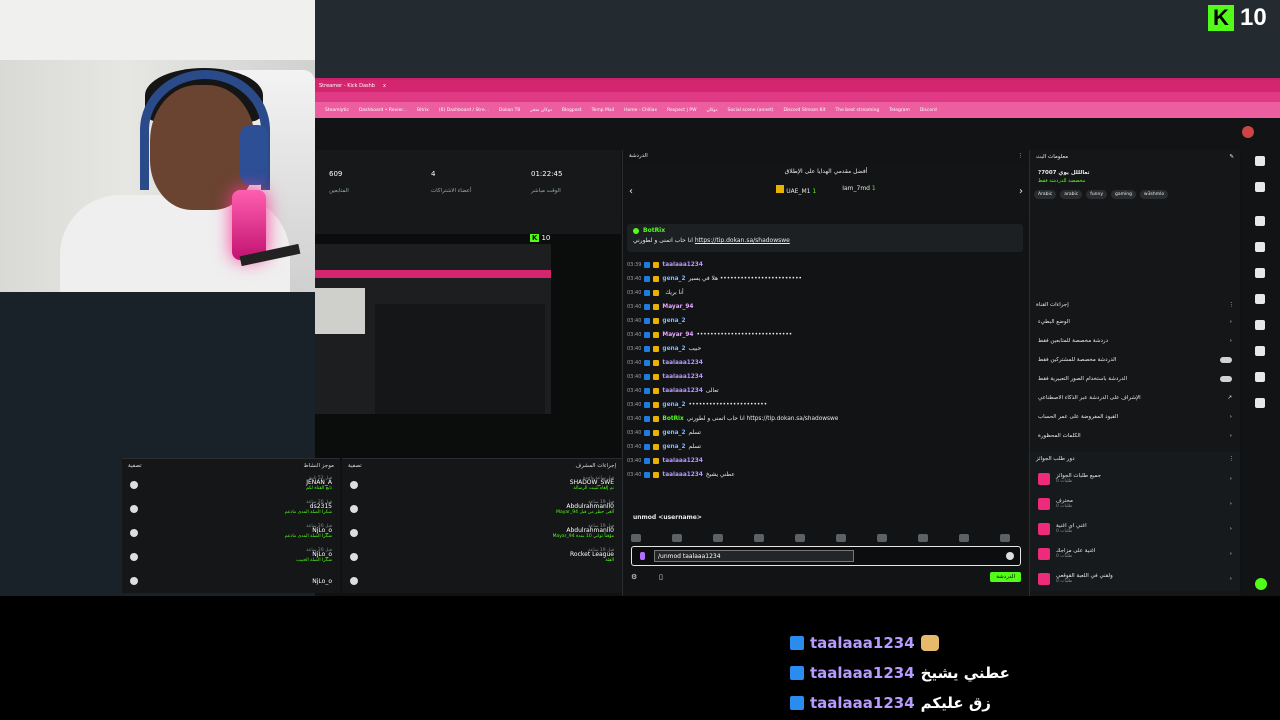  I want to click on chat-message: 03:40 gena_2, so click(825, 321).